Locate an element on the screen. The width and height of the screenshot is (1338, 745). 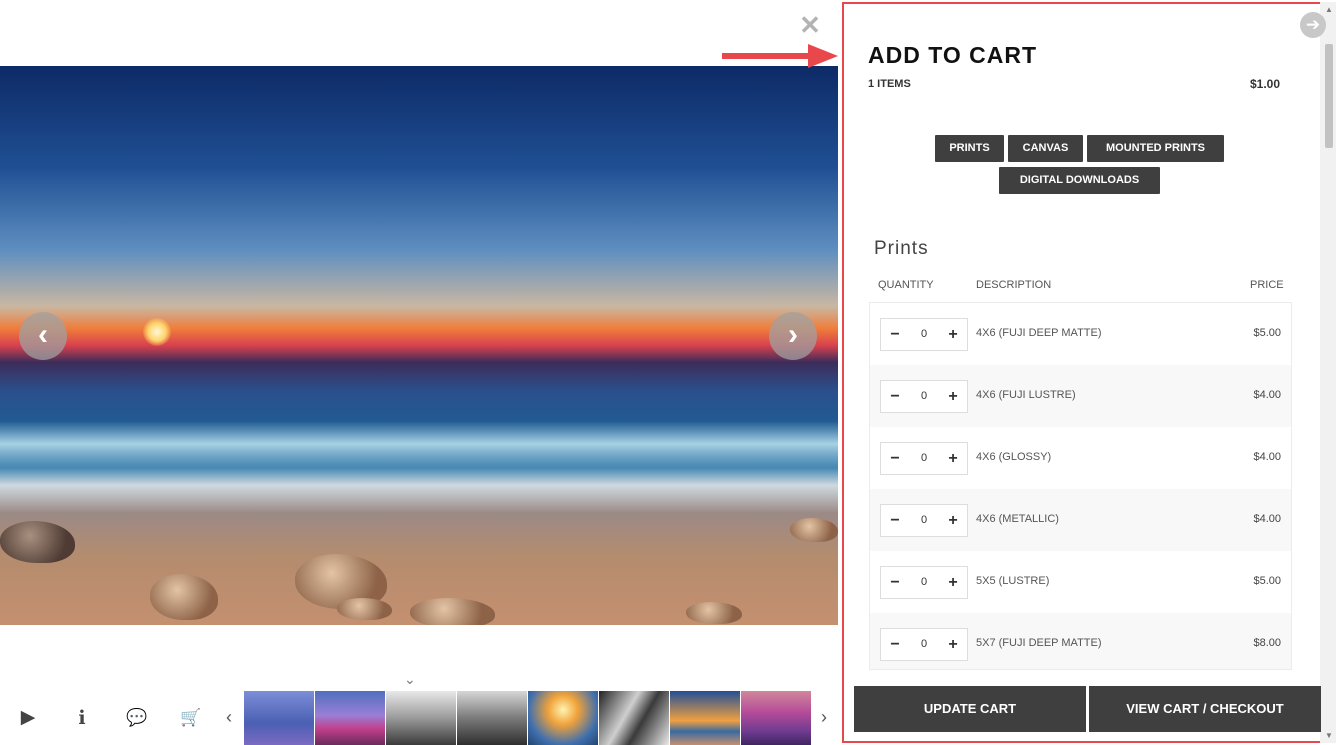
table-row: − 0 + 4X6 (METALLIC) $4.00 is located at coordinates (1080, 520).